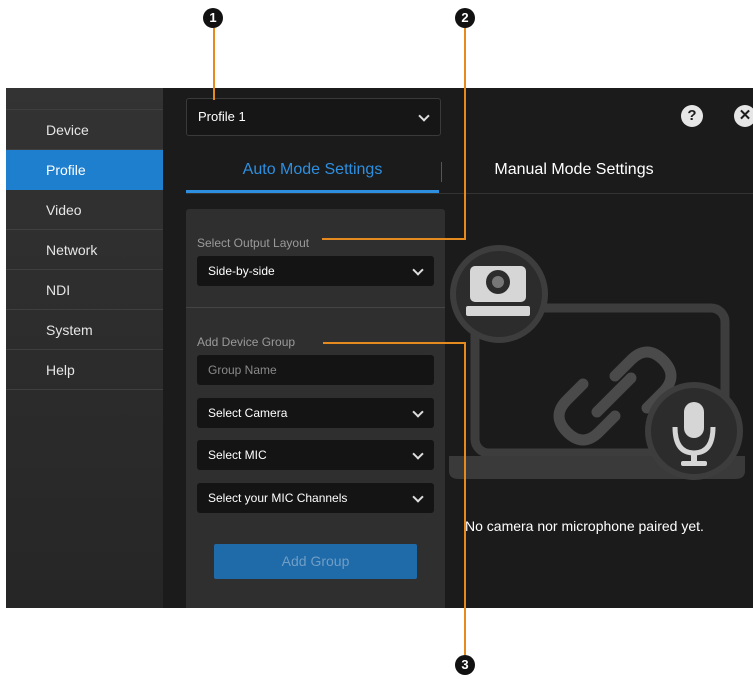  What do you see at coordinates (278, 498) in the screenshot?
I see `mic-channels-select-value: Select your MIC Channels` at bounding box center [278, 498].